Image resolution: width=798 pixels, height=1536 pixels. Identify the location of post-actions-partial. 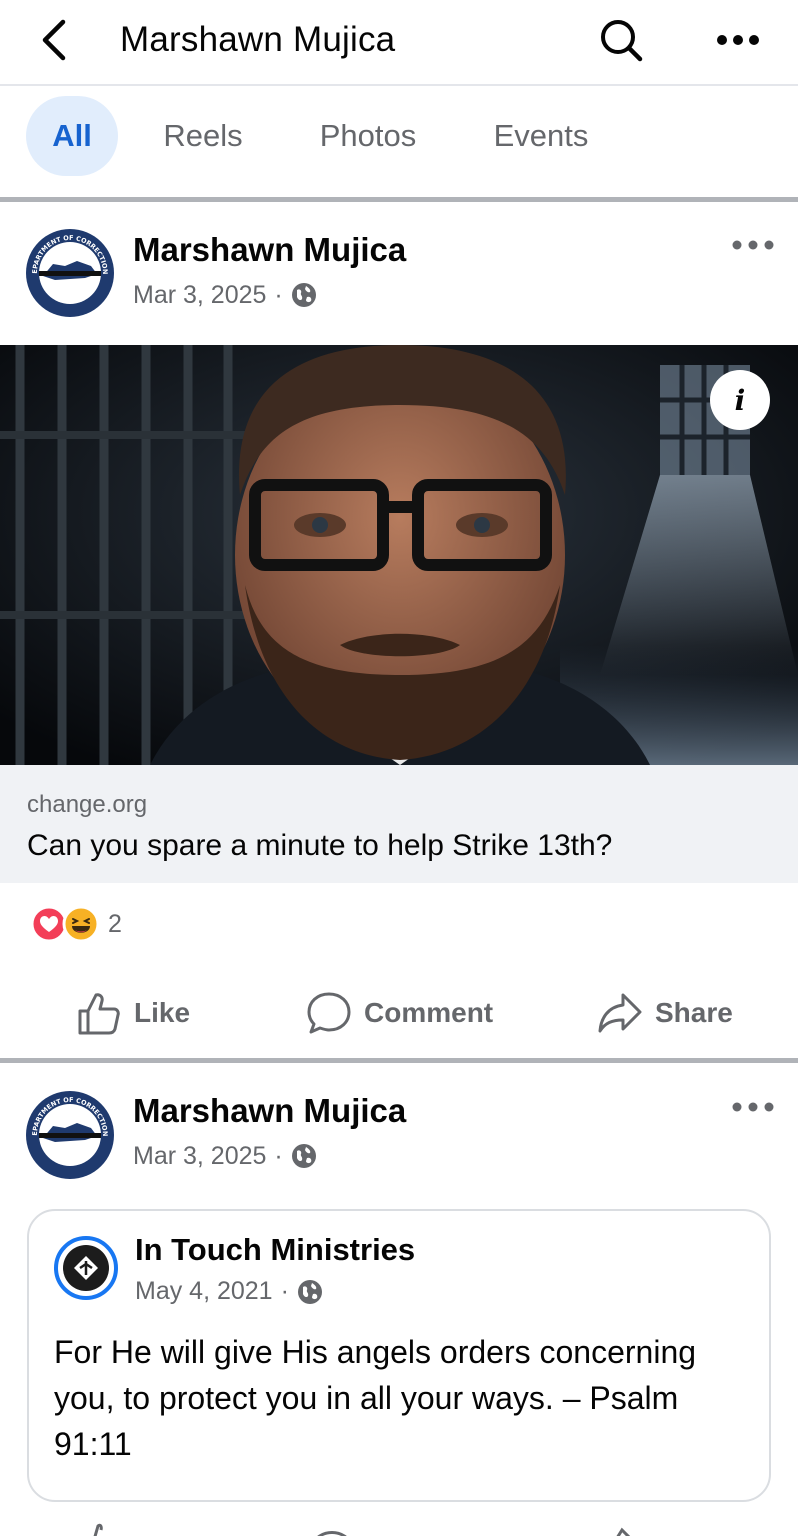
(399, 1527).